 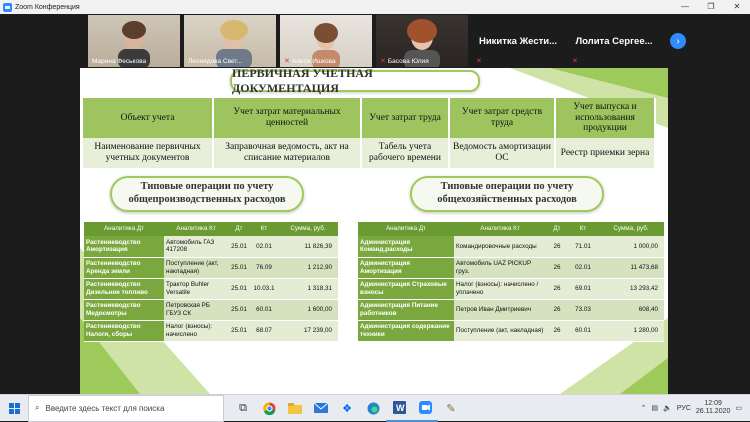 What do you see at coordinates (405, 153) in the screenshot?
I see `table-cell: Табель учета рабочего времени` at bounding box center [405, 153].